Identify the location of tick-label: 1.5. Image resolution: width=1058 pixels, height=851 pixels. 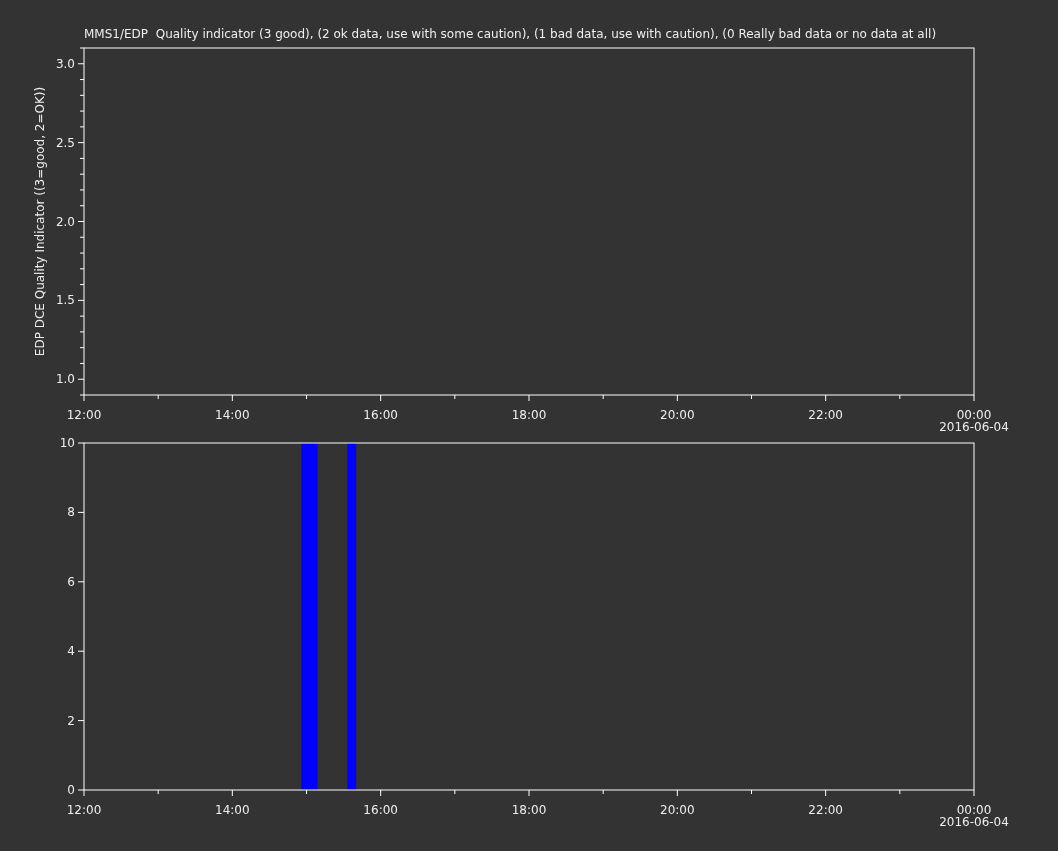
(65, 300).